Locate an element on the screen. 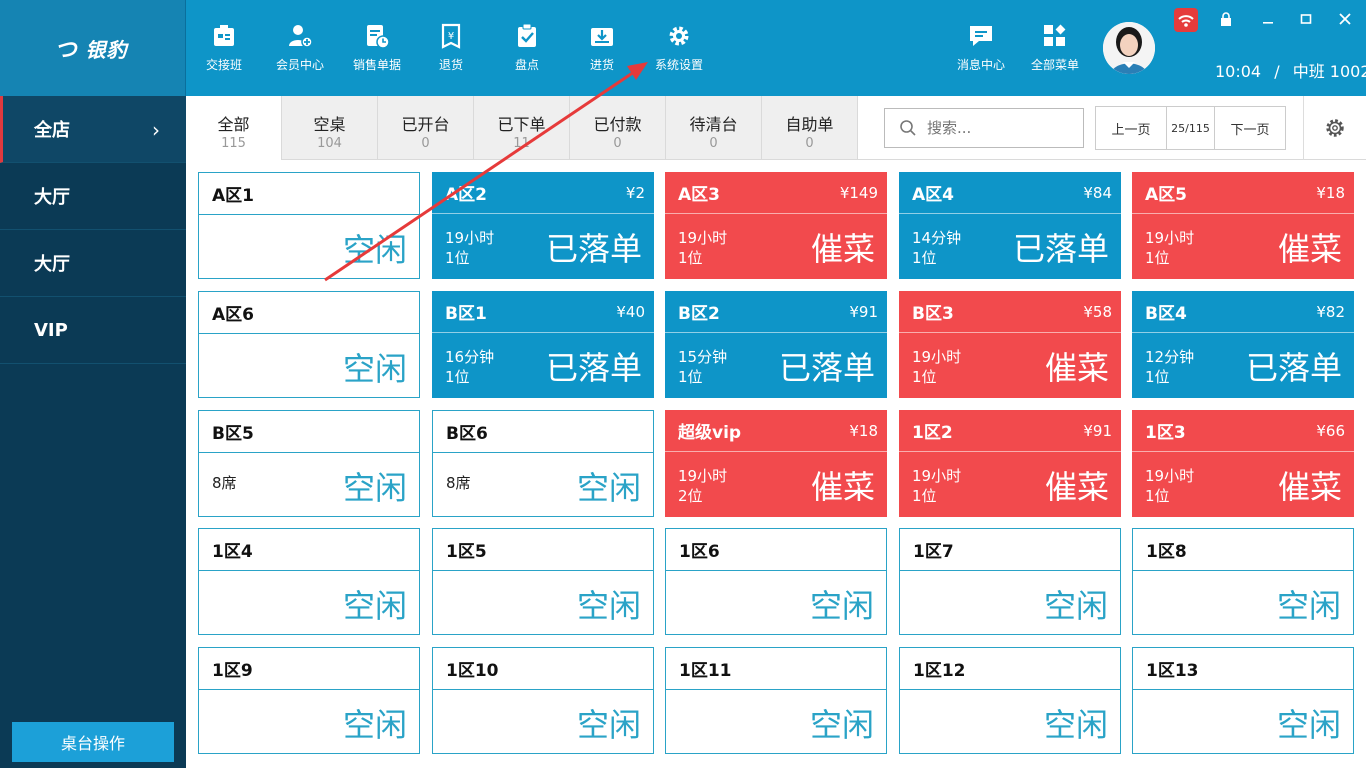 Image resolution: width=1366 pixels, height=768 pixels. tab-self-service: 自助单 0 is located at coordinates (810, 128).